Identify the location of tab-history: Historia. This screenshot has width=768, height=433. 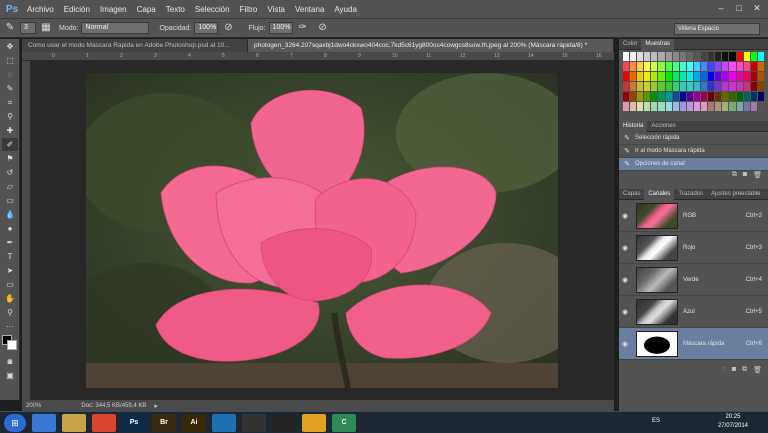
(633, 126).